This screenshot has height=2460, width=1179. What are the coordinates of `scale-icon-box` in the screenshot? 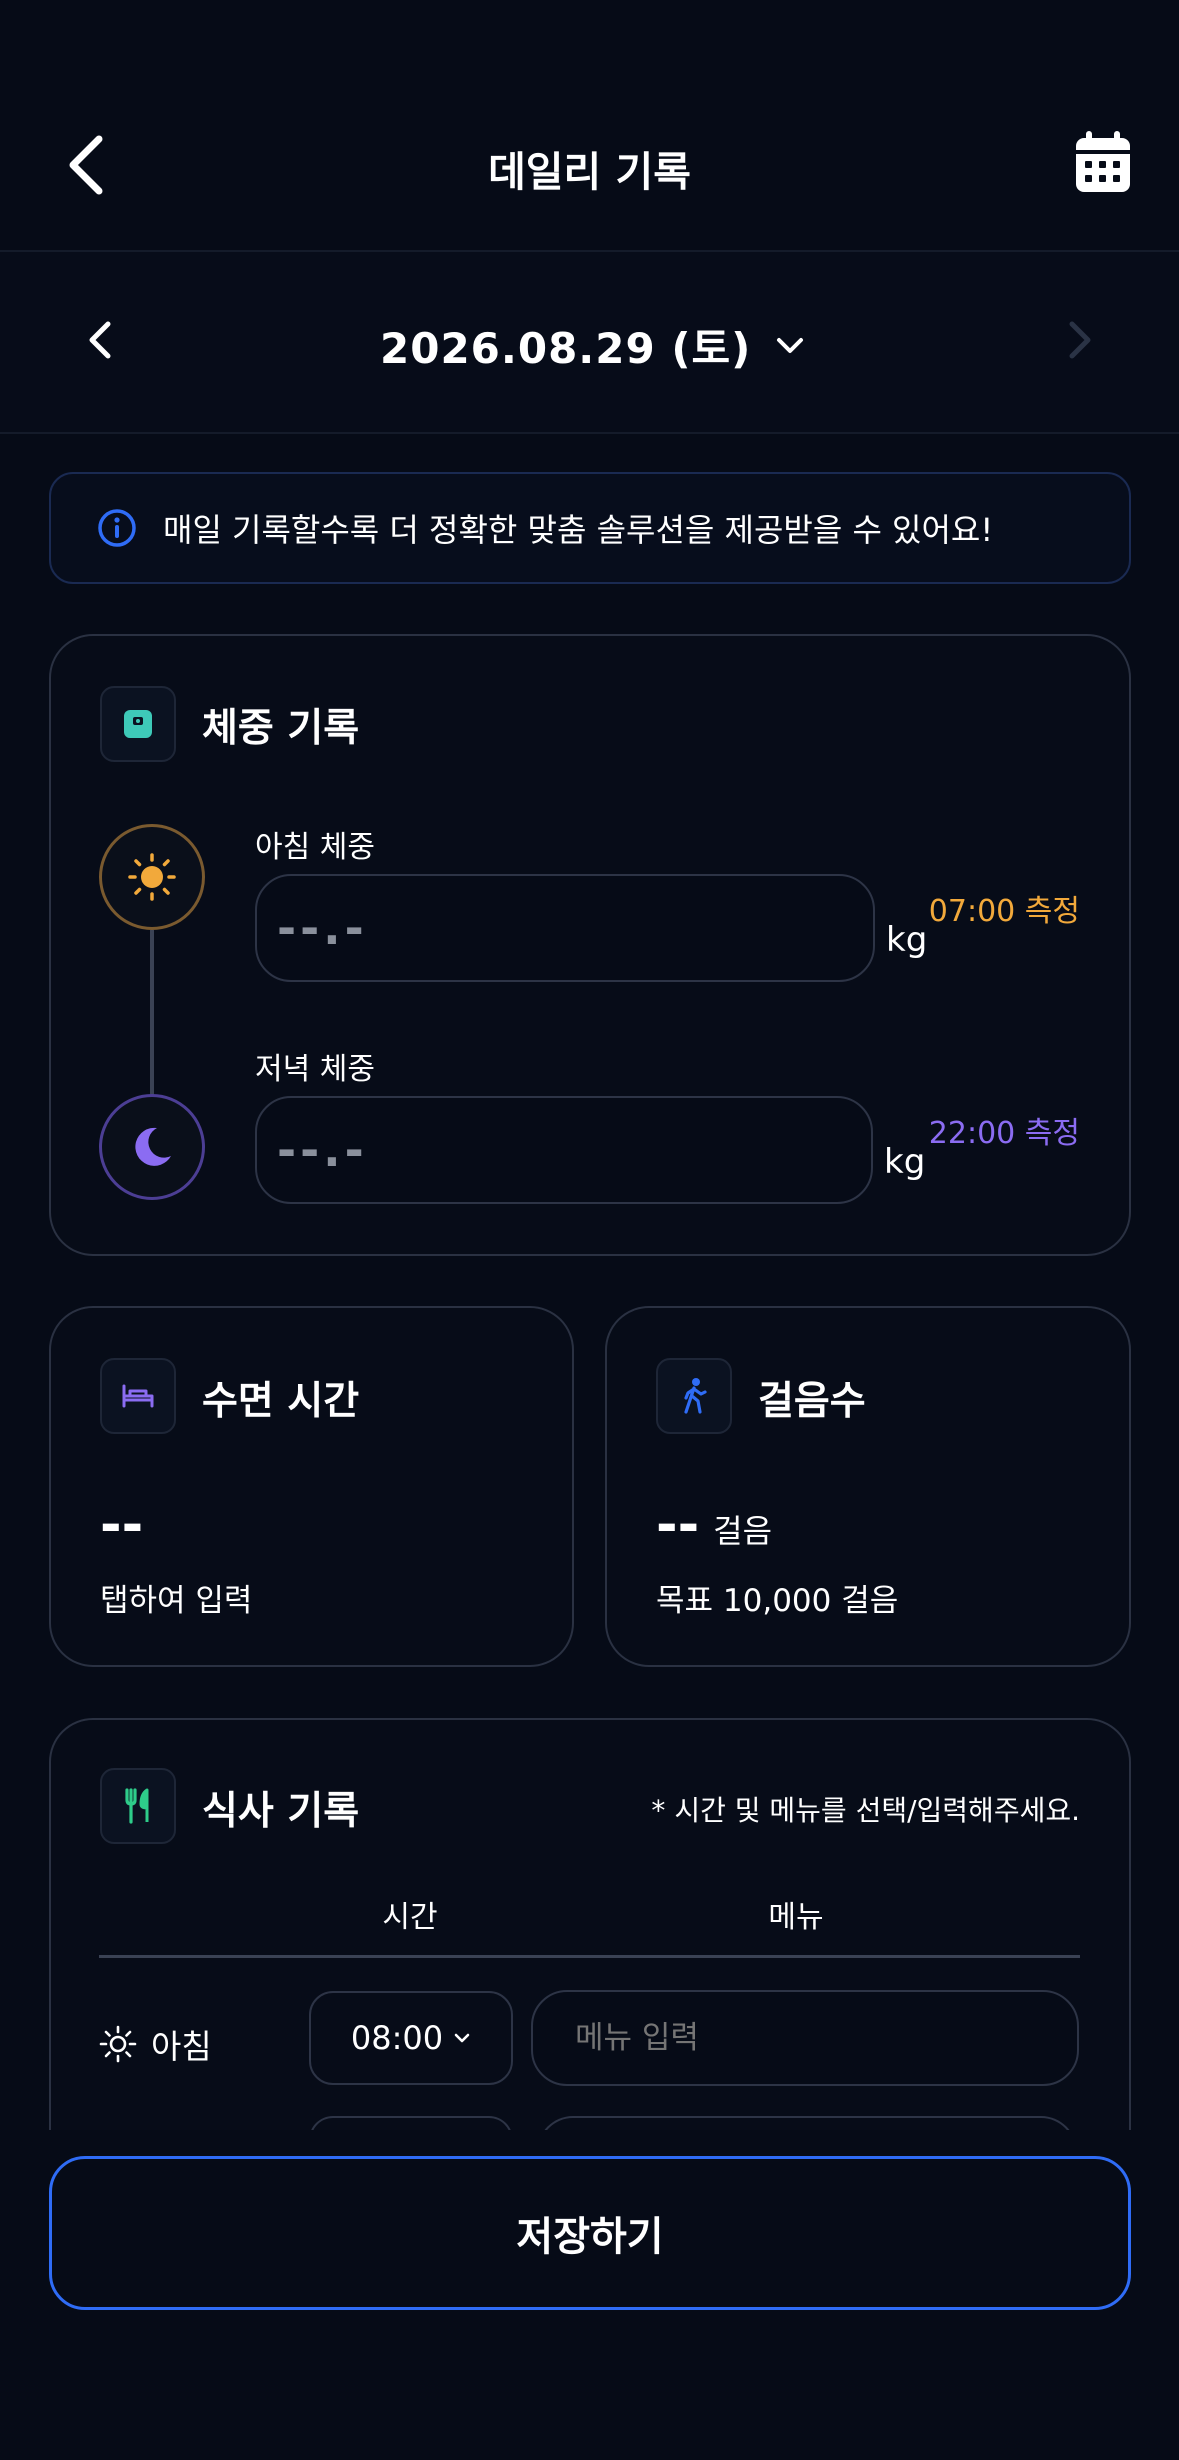 It's located at (138, 724).